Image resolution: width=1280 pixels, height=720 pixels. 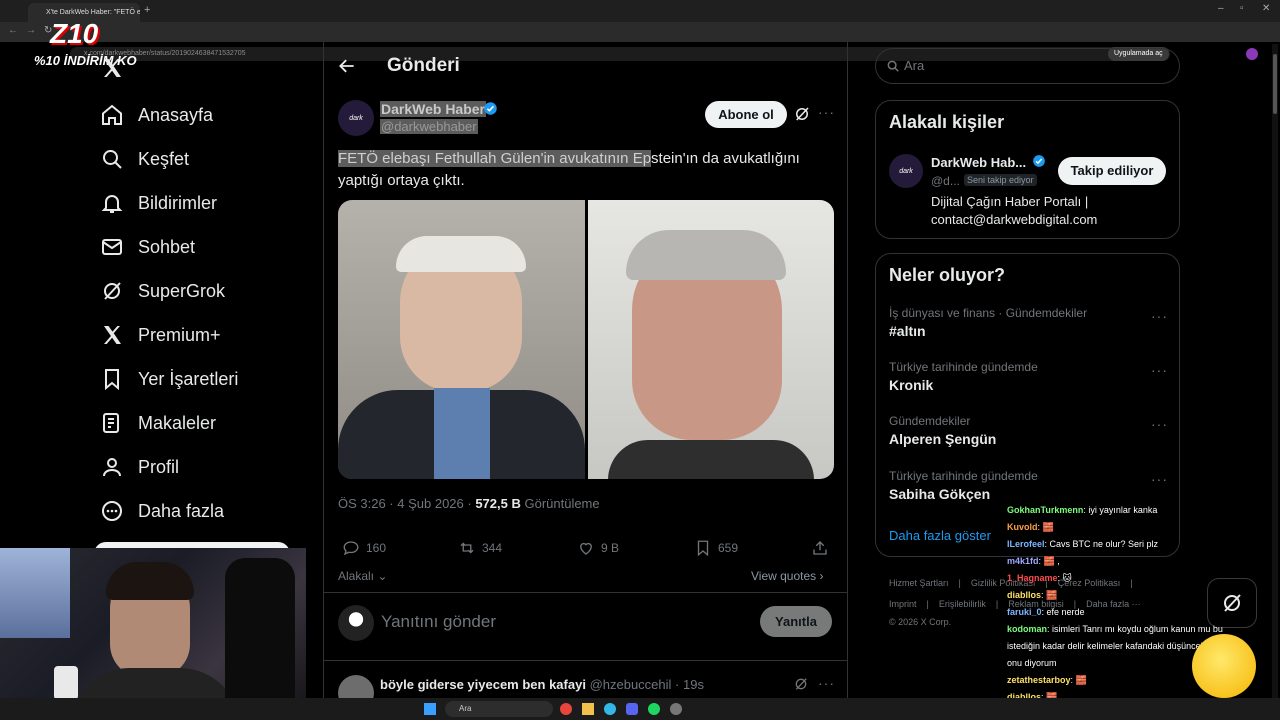 What do you see at coordinates (654, 709) in the screenshot?
I see `spotify-icon` at bounding box center [654, 709].